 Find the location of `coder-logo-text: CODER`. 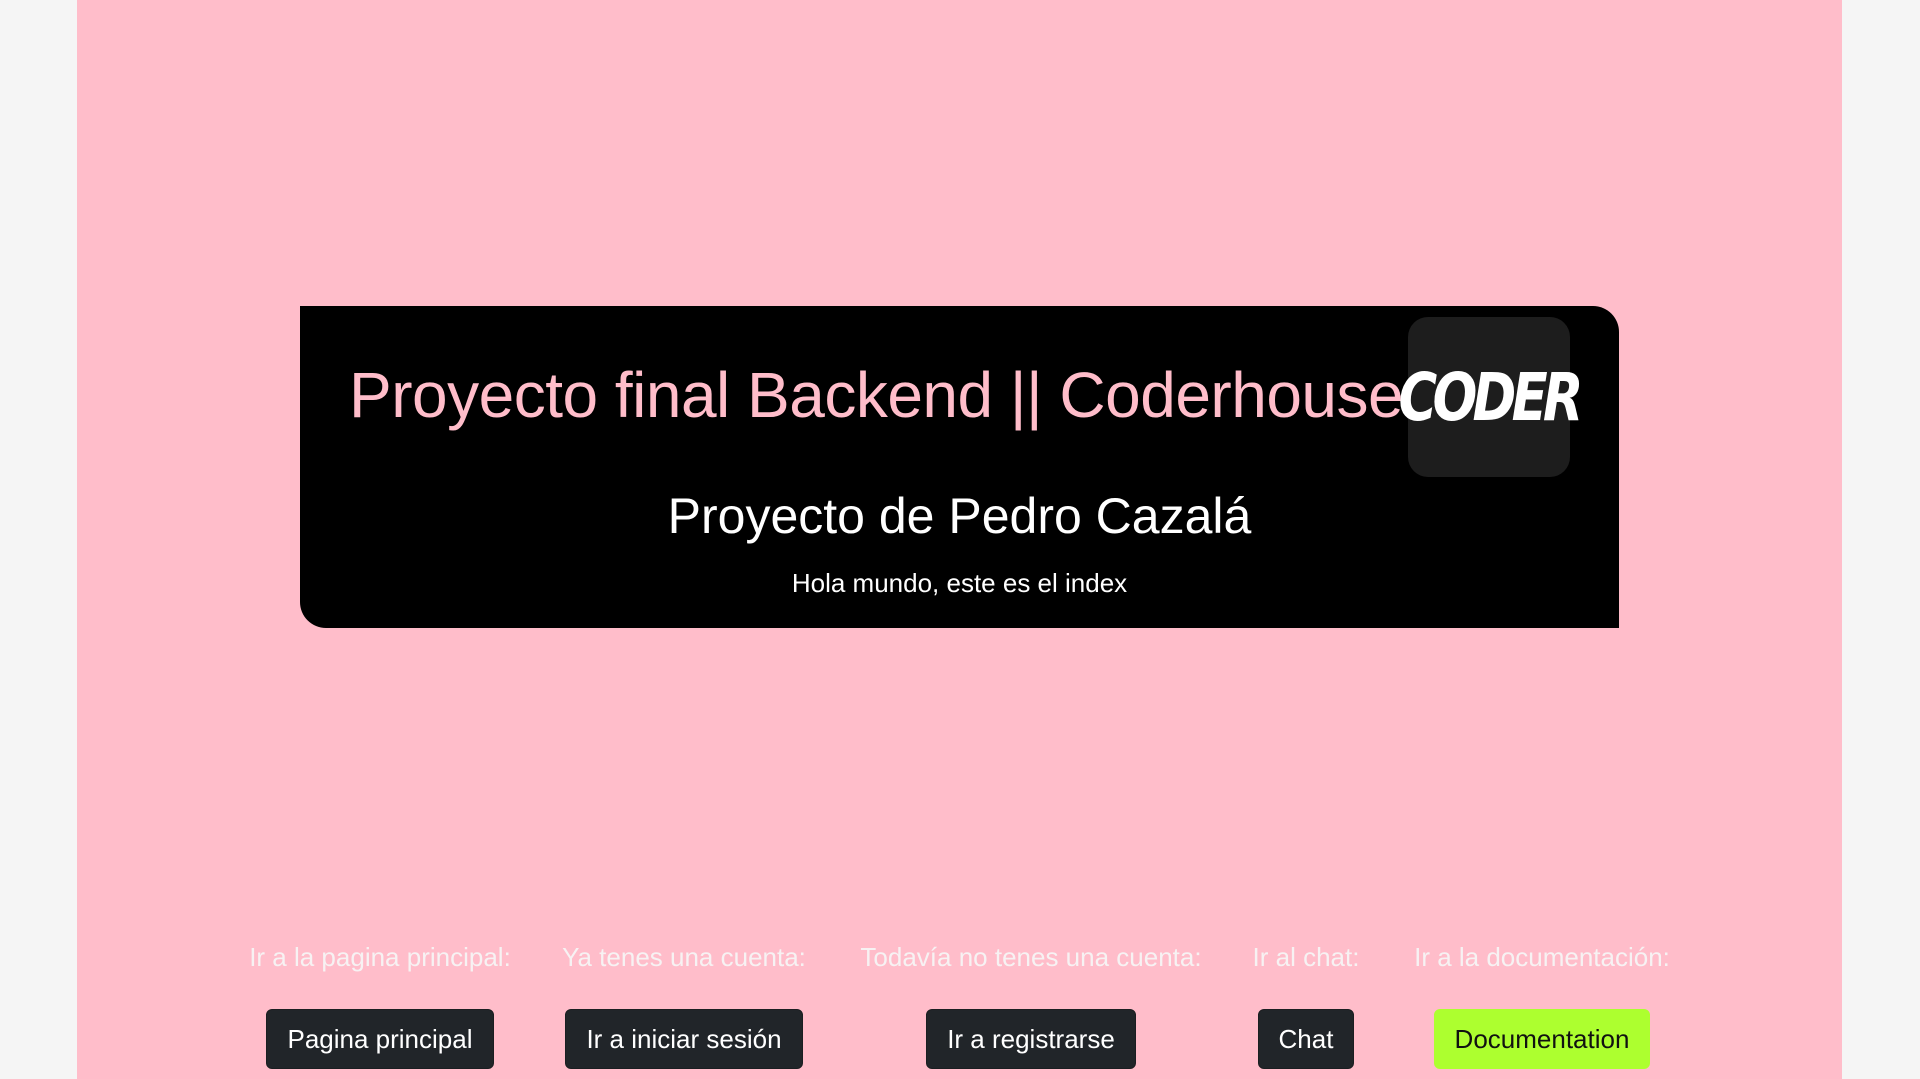

coder-logo-text: CODER is located at coordinates (1491, 397).